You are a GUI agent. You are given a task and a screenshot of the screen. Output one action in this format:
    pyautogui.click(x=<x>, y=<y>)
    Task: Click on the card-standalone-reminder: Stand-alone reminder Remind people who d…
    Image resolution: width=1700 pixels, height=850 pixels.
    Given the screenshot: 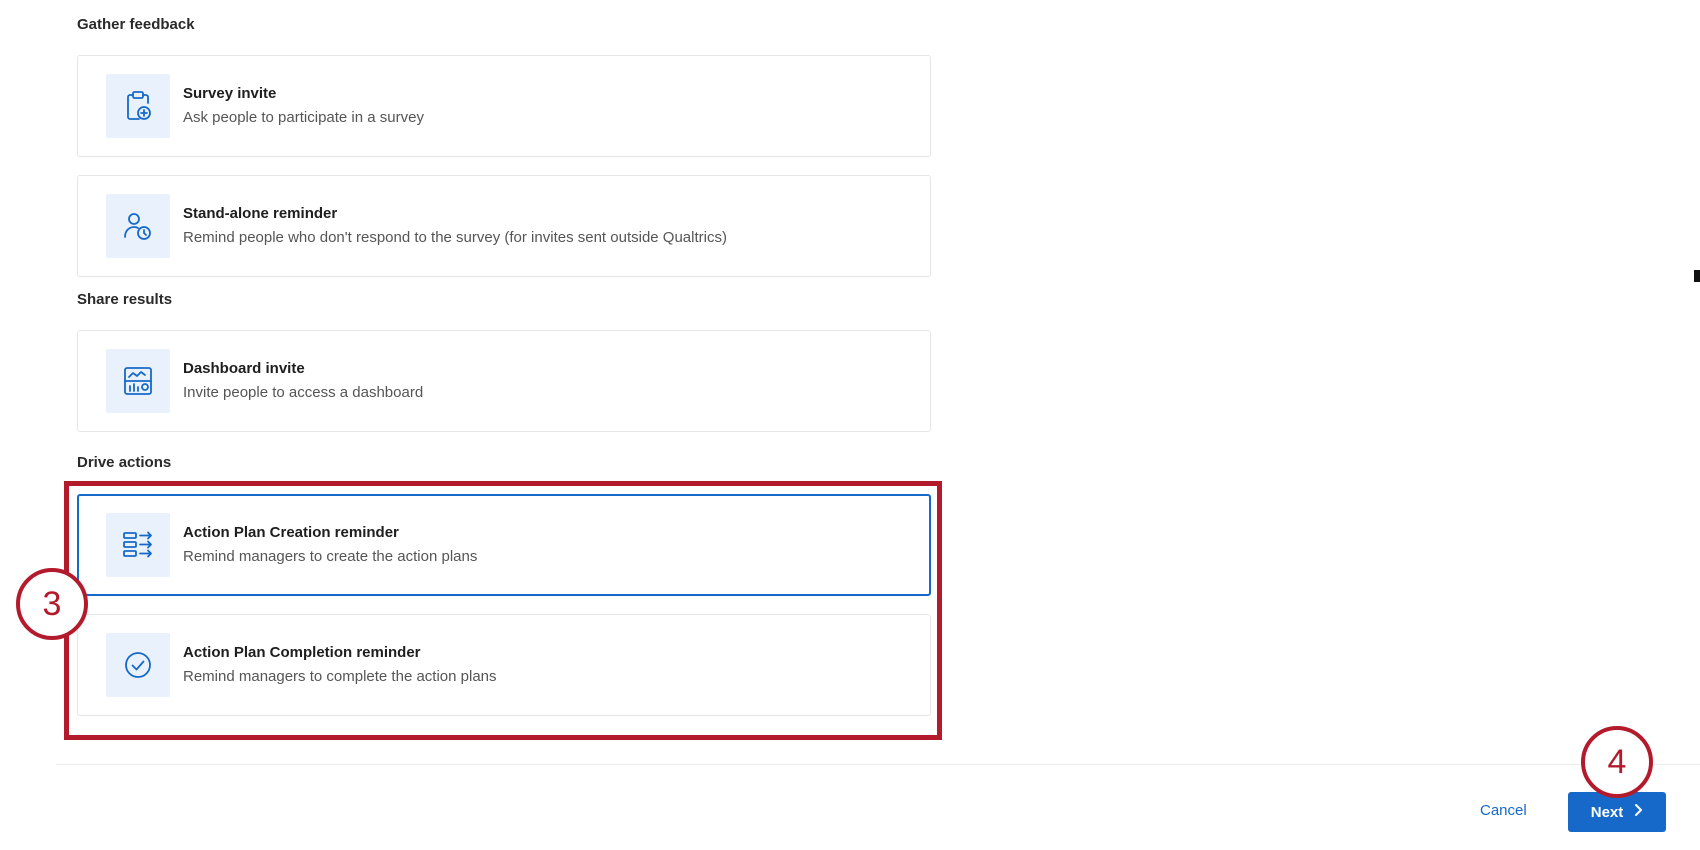 What is the action you would take?
    pyautogui.click(x=504, y=226)
    